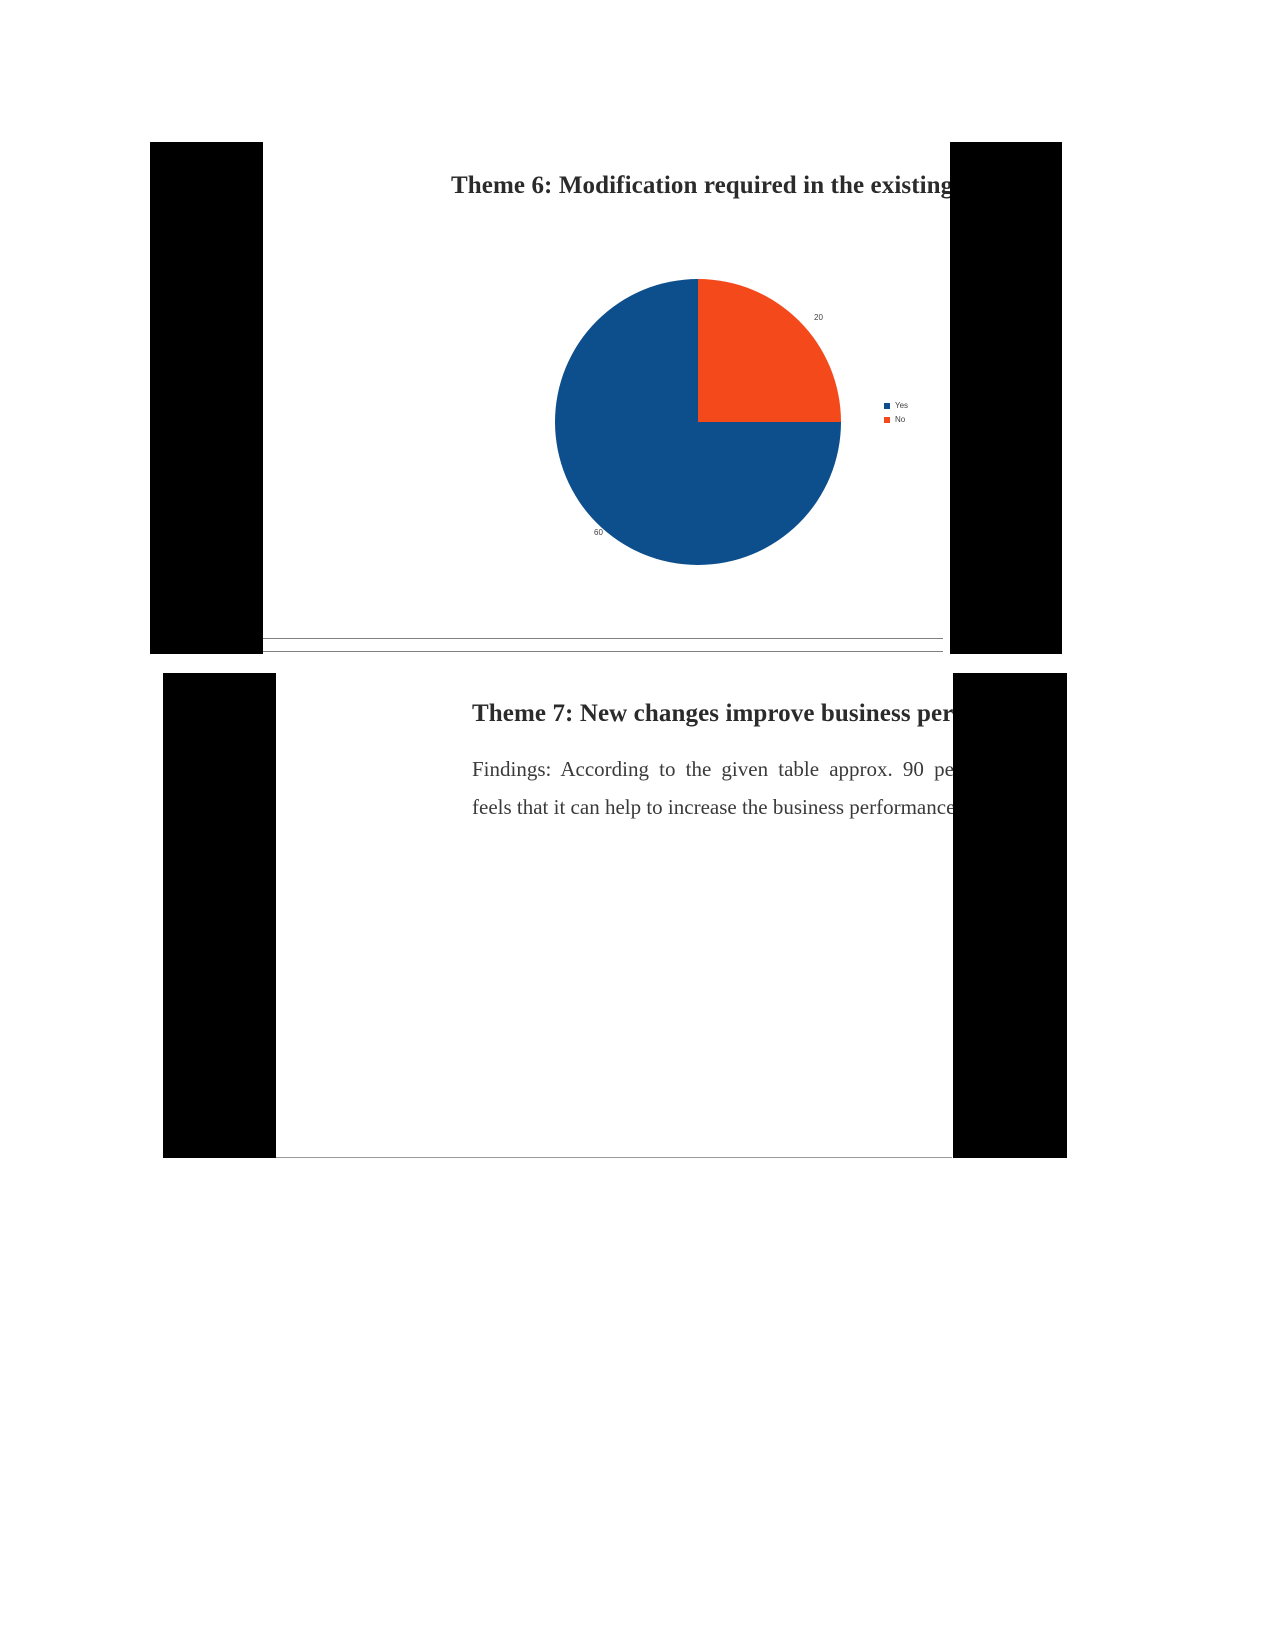 The width and height of the screenshot is (1275, 1650). What do you see at coordinates (219, 915) in the screenshot?
I see `page-2-left-gutter-bar` at bounding box center [219, 915].